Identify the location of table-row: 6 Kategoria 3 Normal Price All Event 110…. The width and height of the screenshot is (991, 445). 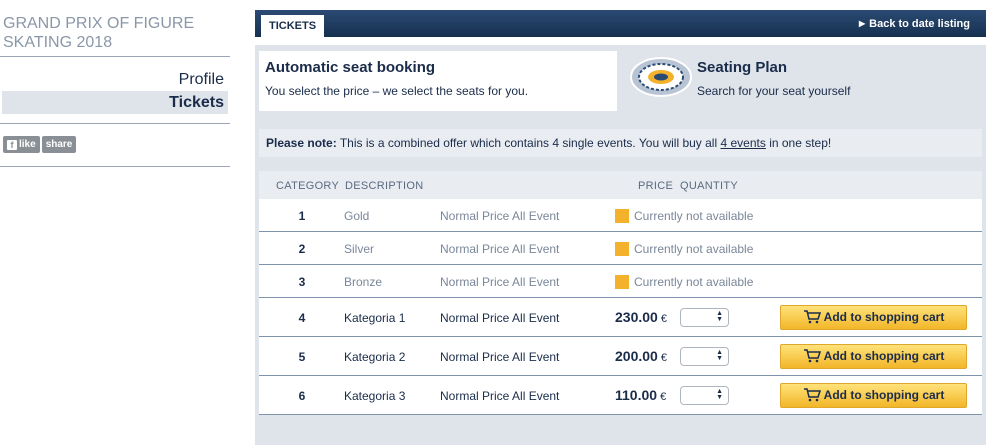
(620, 395).